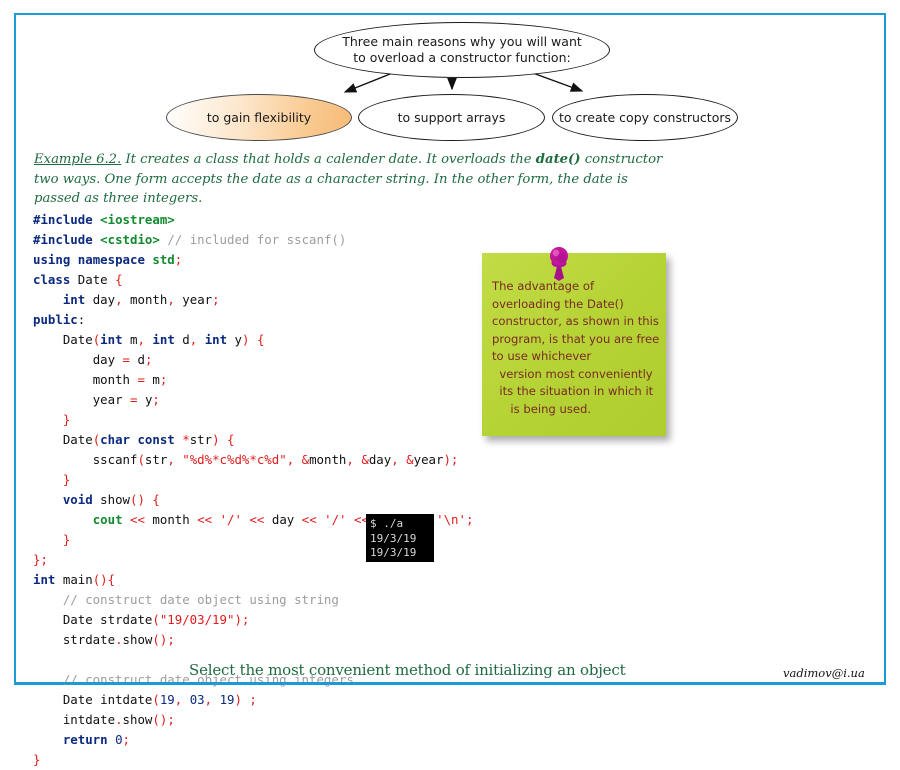 The image size is (900, 770). Describe the element at coordinates (450, 683) in the screenshot. I see `footer-divider` at that location.